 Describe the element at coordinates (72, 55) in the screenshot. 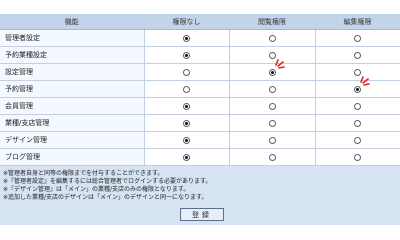

I see `function-label: 予約業種設定` at that location.